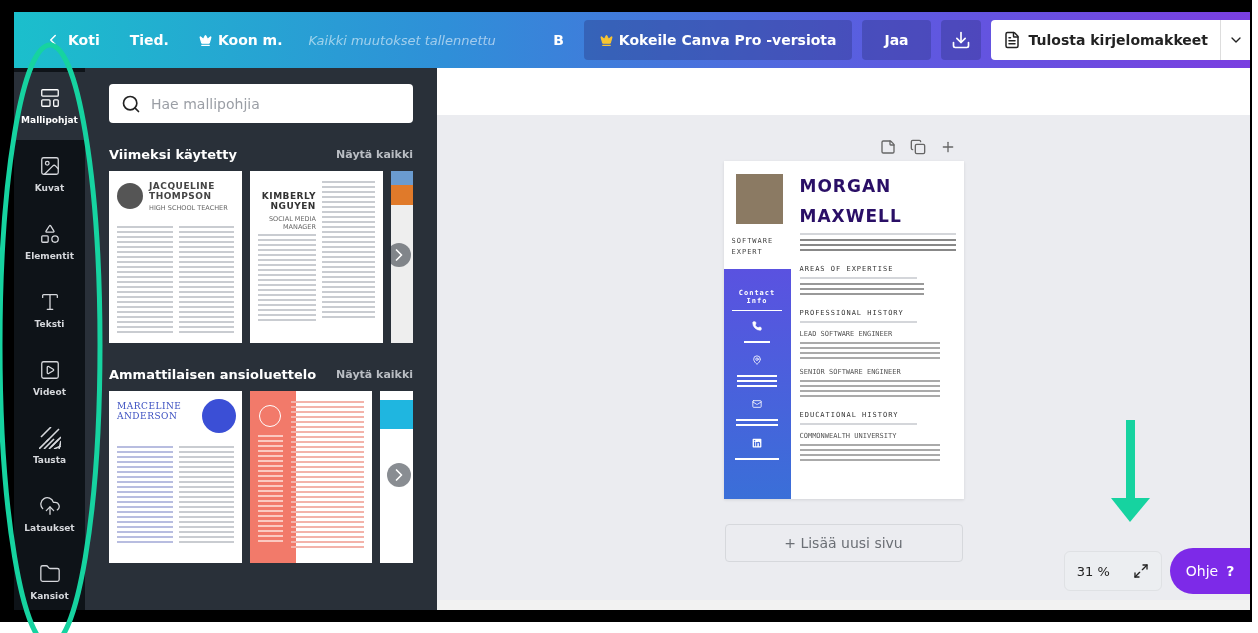  Describe the element at coordinates (175, 477) in the screenshot. I see `resume-template-thumbnail: MARCELINE ANDERSON` at that location.